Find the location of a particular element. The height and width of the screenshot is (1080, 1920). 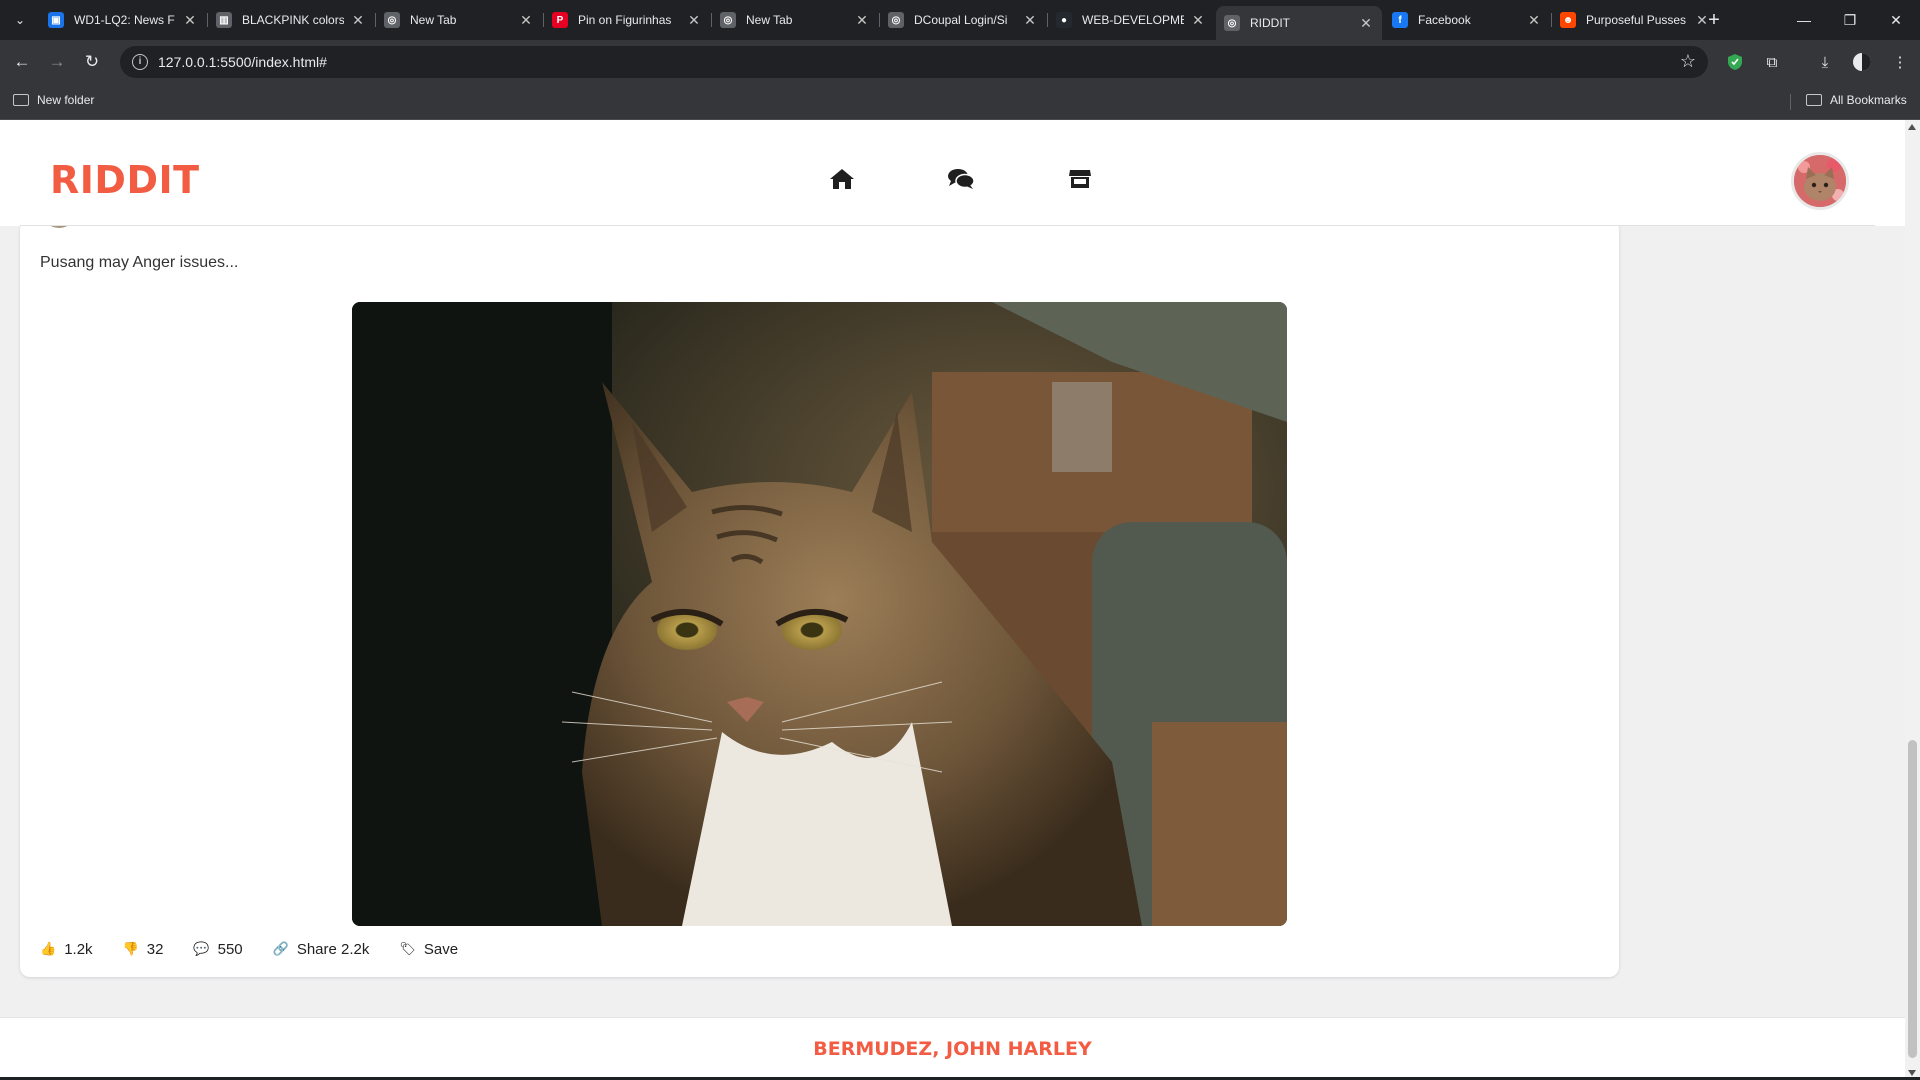

page-footer: BERMUDEZ, JOHN HARLEY is located at coordinates (952, 1048).